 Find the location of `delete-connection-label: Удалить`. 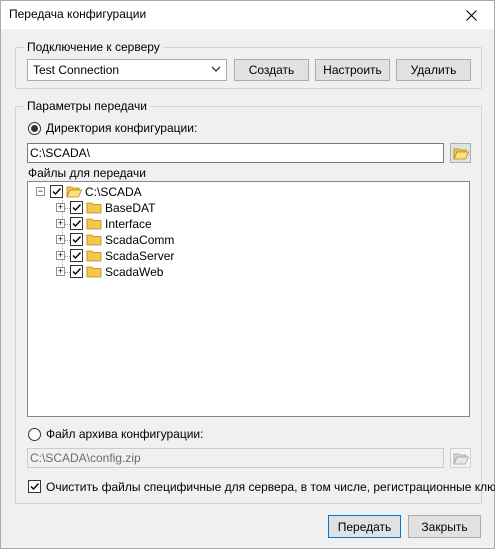

delete-connection-label: Удалить is located at coordinates (433, 70).